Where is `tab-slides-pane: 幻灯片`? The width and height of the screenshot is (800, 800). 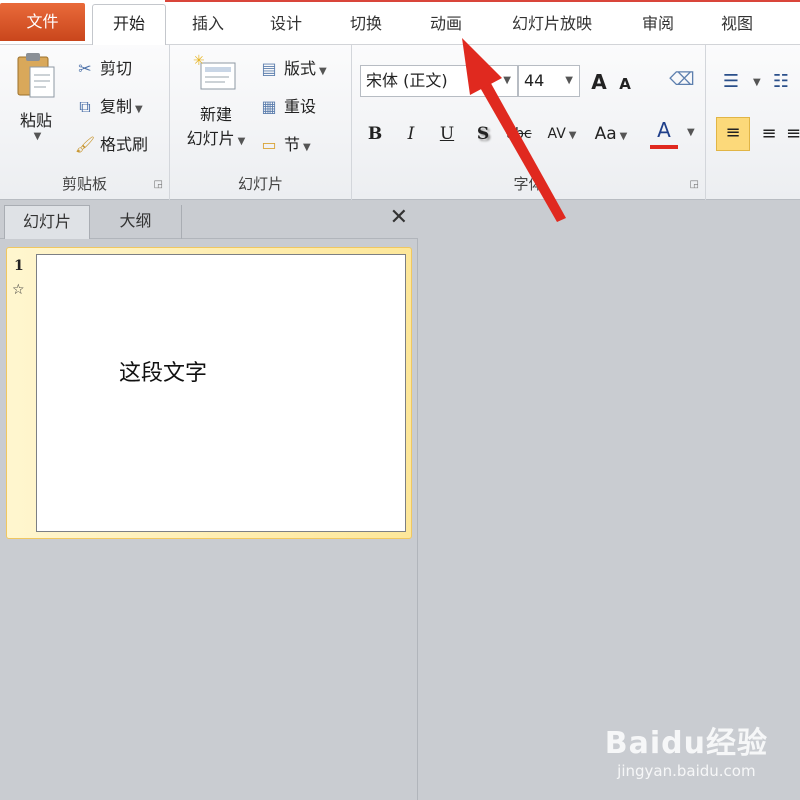
tab-slides-pane: 幻灯片 is located at coordinates (47, 222).